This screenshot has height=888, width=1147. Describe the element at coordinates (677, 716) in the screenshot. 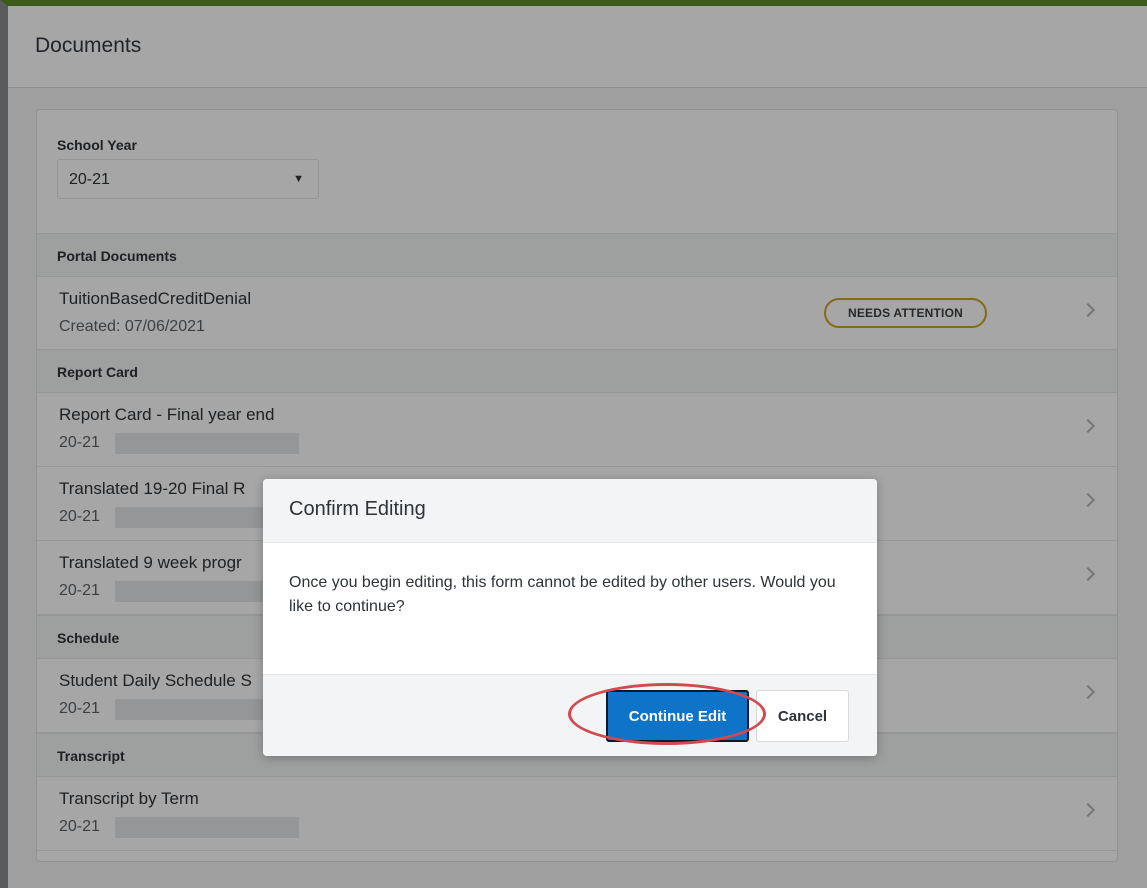

I see `continue-edit-button: Continue Edit` at that location.